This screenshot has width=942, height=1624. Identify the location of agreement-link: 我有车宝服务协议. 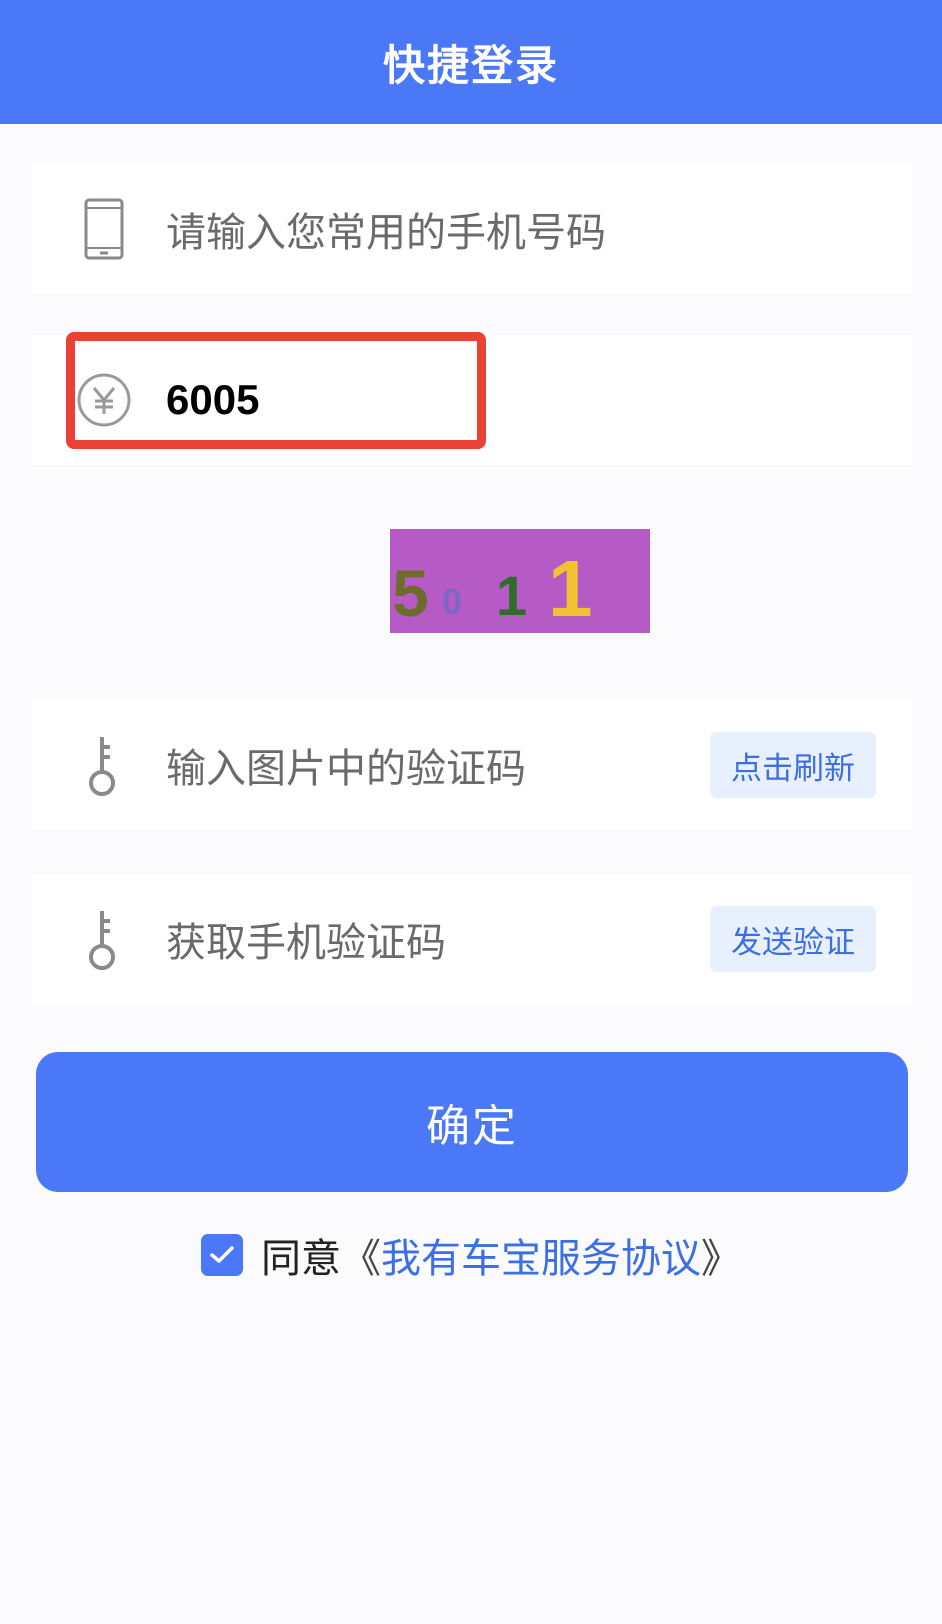
(541, 1255).